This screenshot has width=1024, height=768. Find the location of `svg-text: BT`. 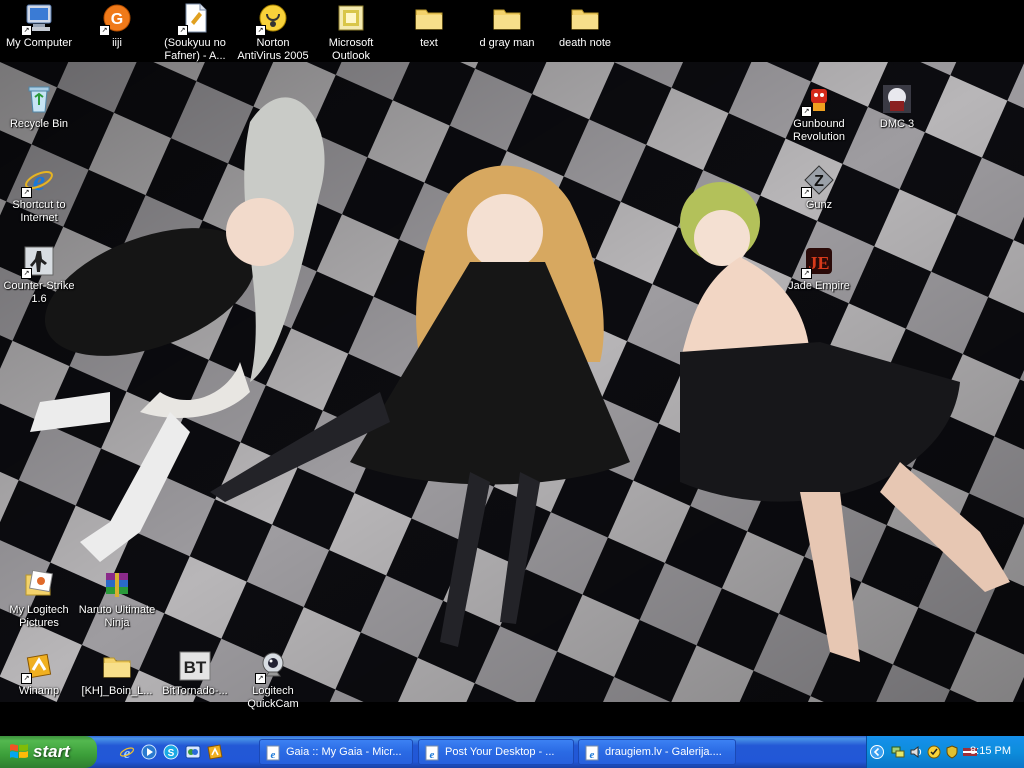

svg-text: BT is located at coordinates (195, 667).